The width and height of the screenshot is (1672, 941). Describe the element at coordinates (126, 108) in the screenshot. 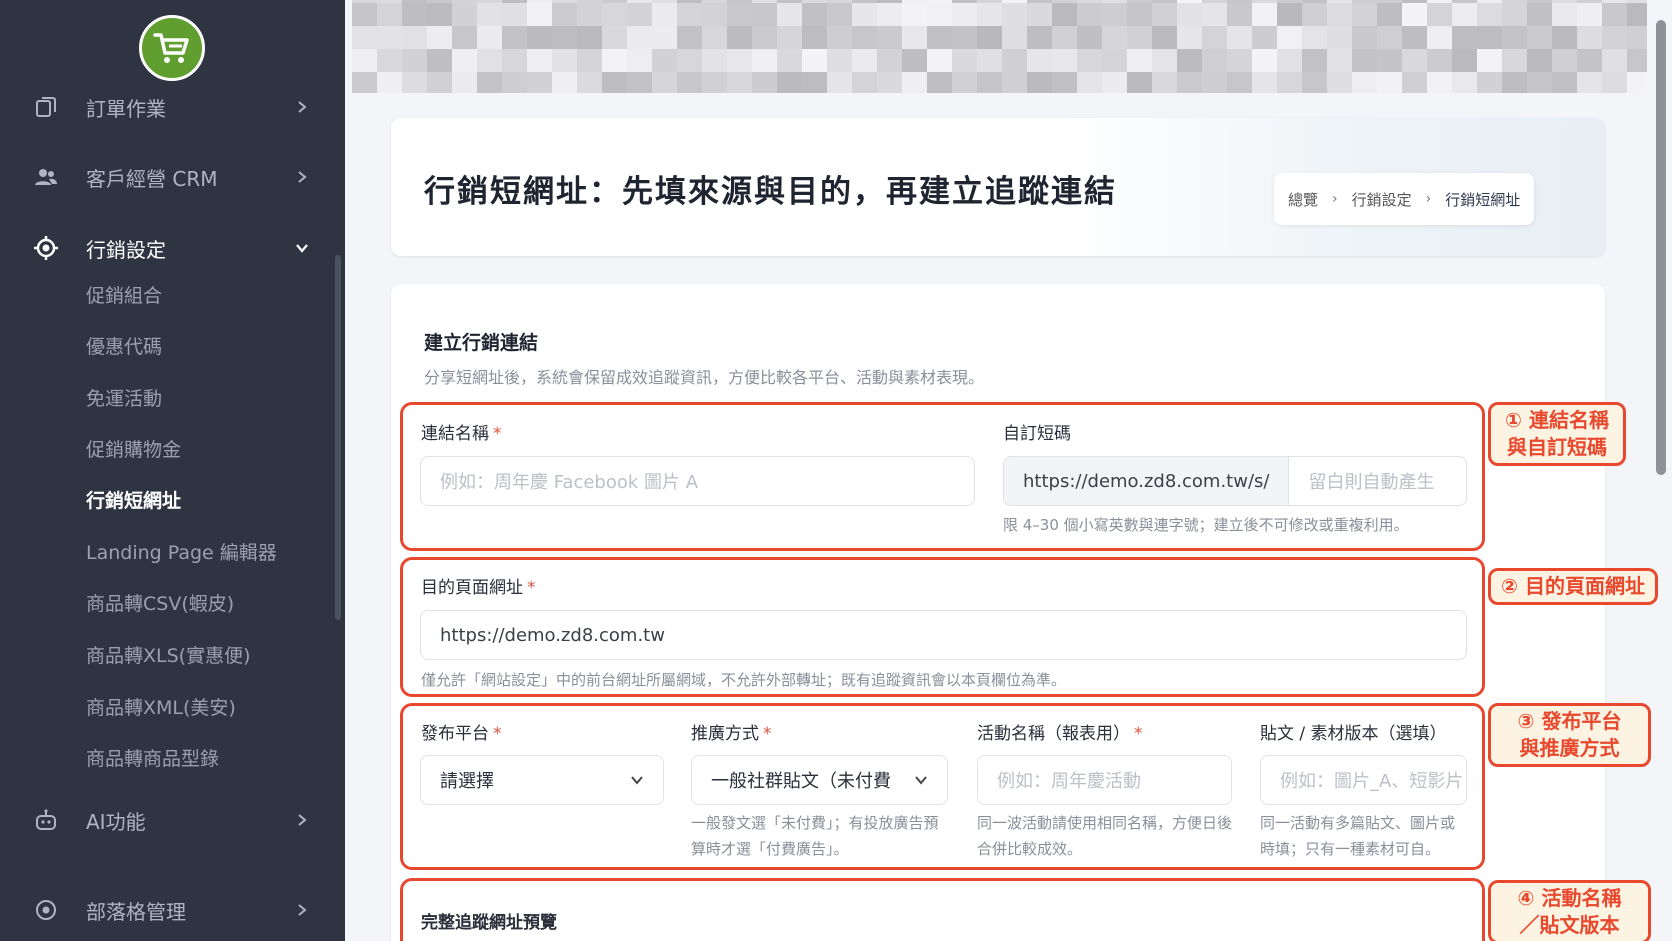

I see `sidebar-item-label: 訂單作業` at that location.